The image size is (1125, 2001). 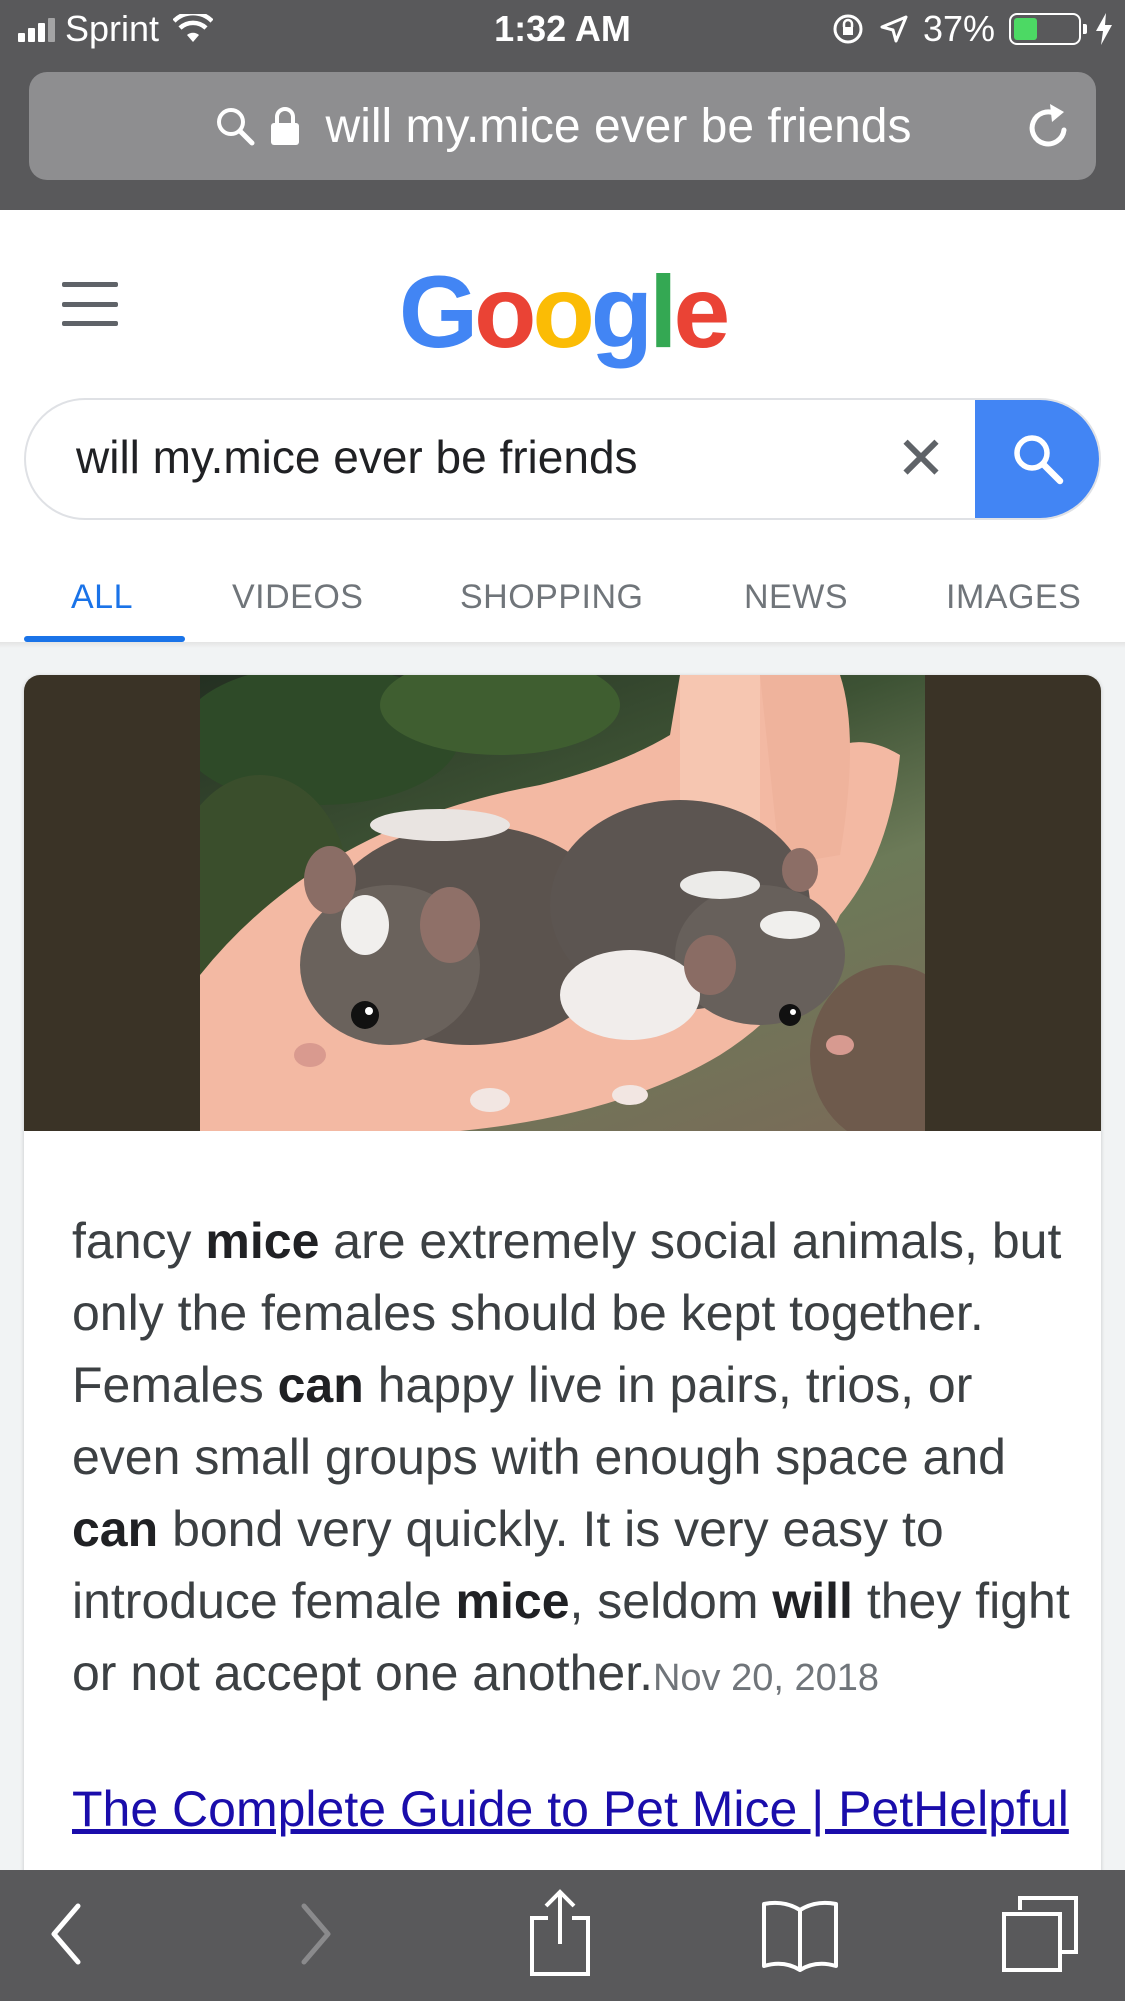 What do you see at coordinates (139, 1241) in the screenshot?
I see `snippet-segment: fancy` at bounding box center [139, 1241].